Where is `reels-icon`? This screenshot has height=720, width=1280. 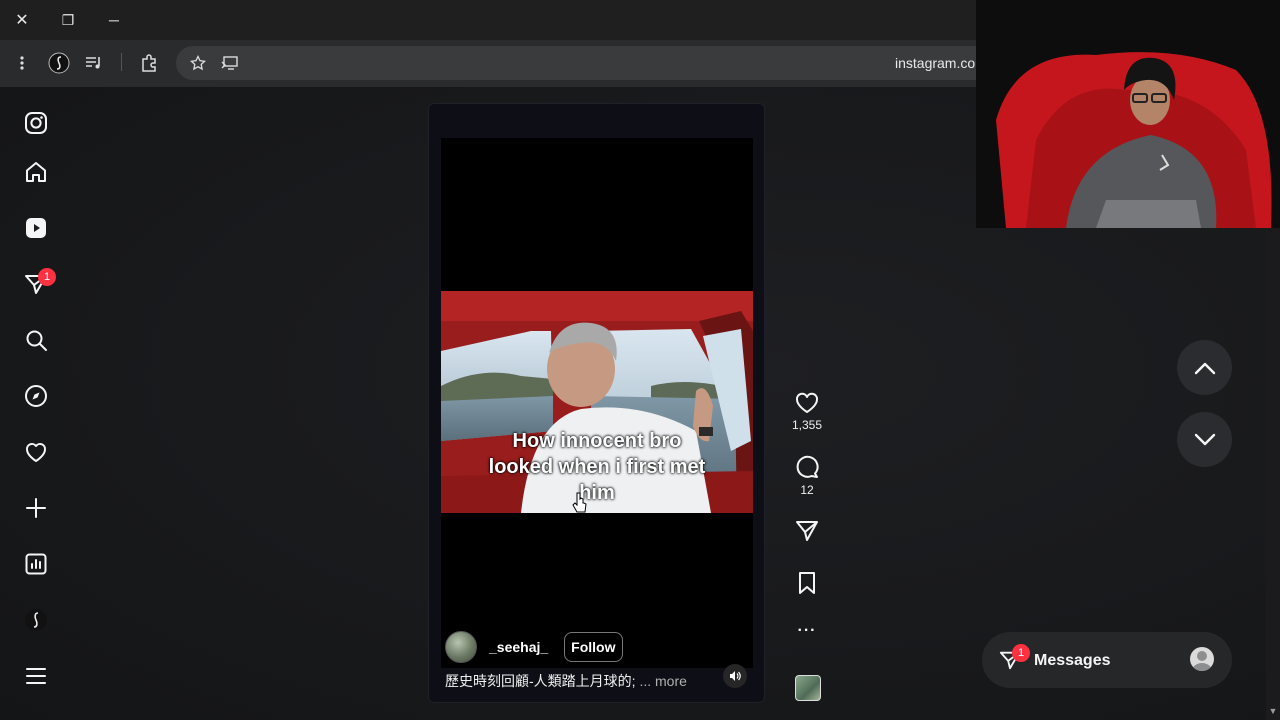
reels-icon is located at coordinates (36, 228).